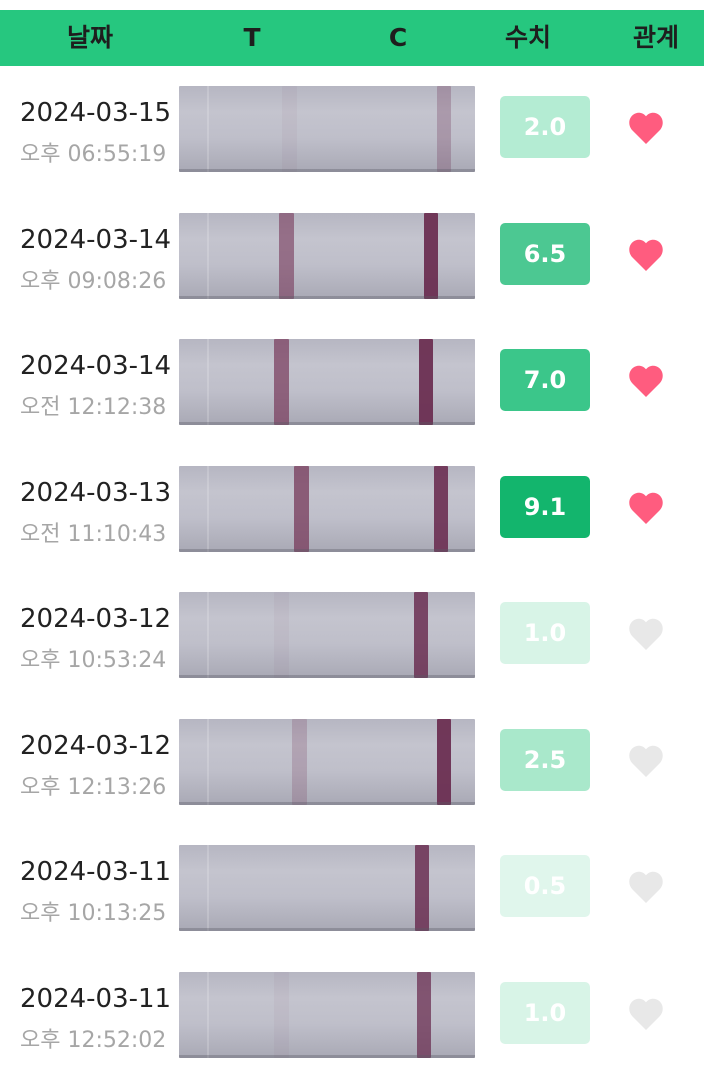  Describe the element at coordinates (93, 913) in the screenshot. I see `record-time: 오후 10:13:25` at that location.